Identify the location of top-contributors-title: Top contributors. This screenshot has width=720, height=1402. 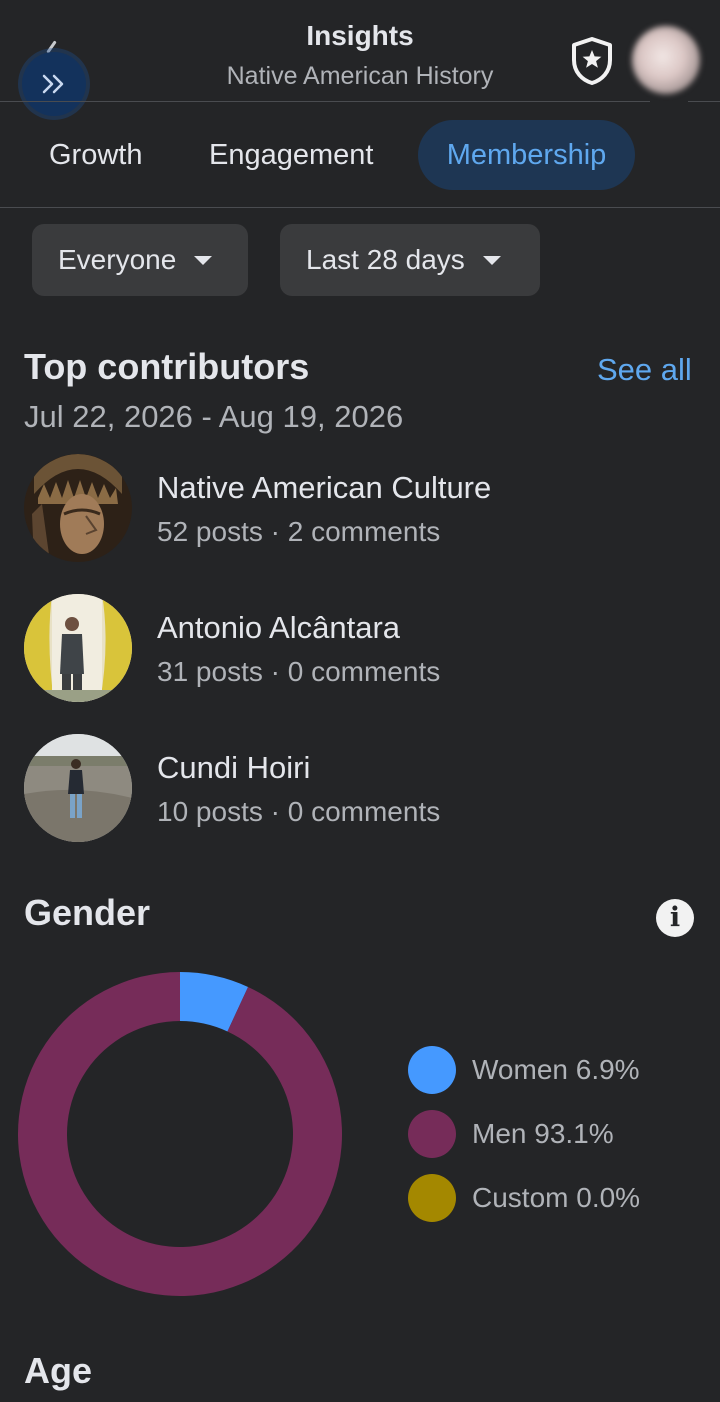
(167, 366).